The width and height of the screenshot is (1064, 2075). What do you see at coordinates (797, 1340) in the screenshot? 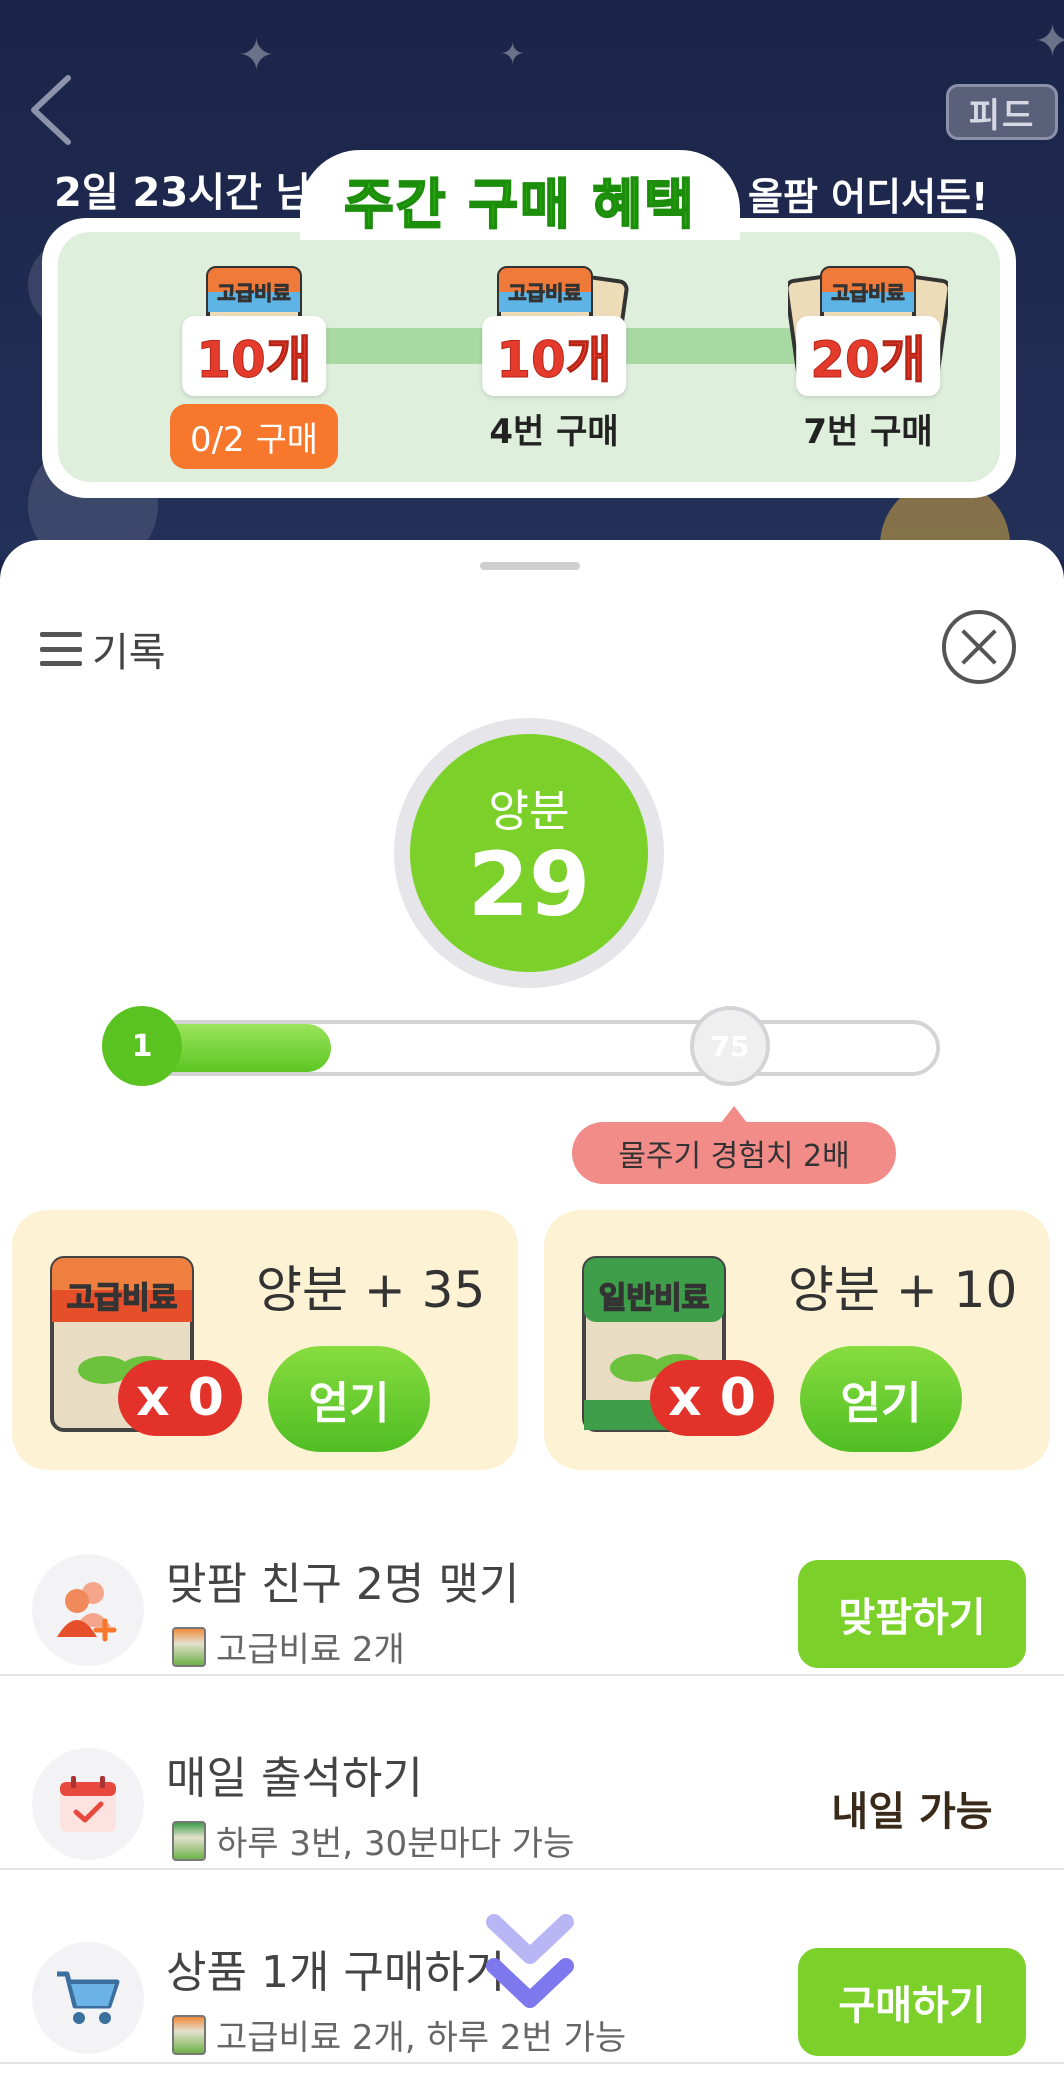
I see `normal-fertilizer-card: 일반비료 x 0 양분 + 10 얻기` at bounding box center [797, 1340].